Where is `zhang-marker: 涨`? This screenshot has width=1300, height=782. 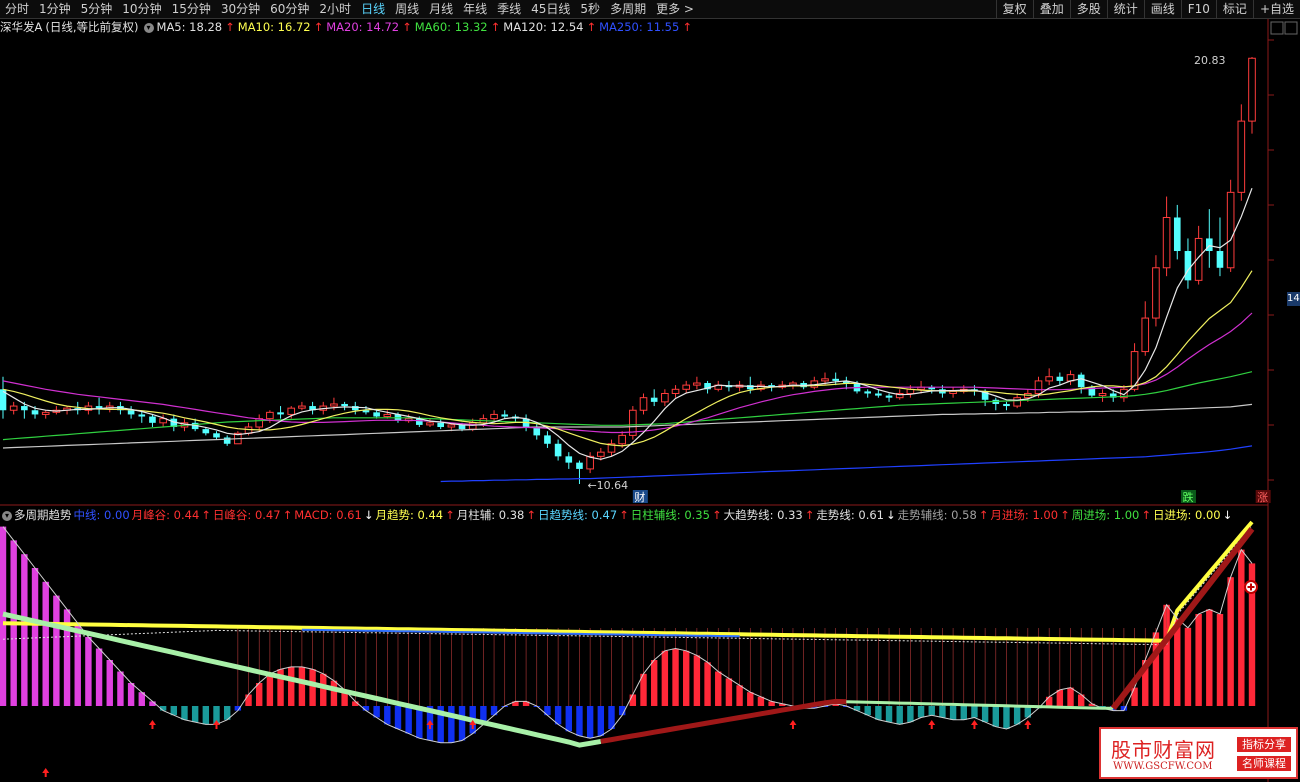
zhang-marker: 涨 is located at coordinates (1262, 497).